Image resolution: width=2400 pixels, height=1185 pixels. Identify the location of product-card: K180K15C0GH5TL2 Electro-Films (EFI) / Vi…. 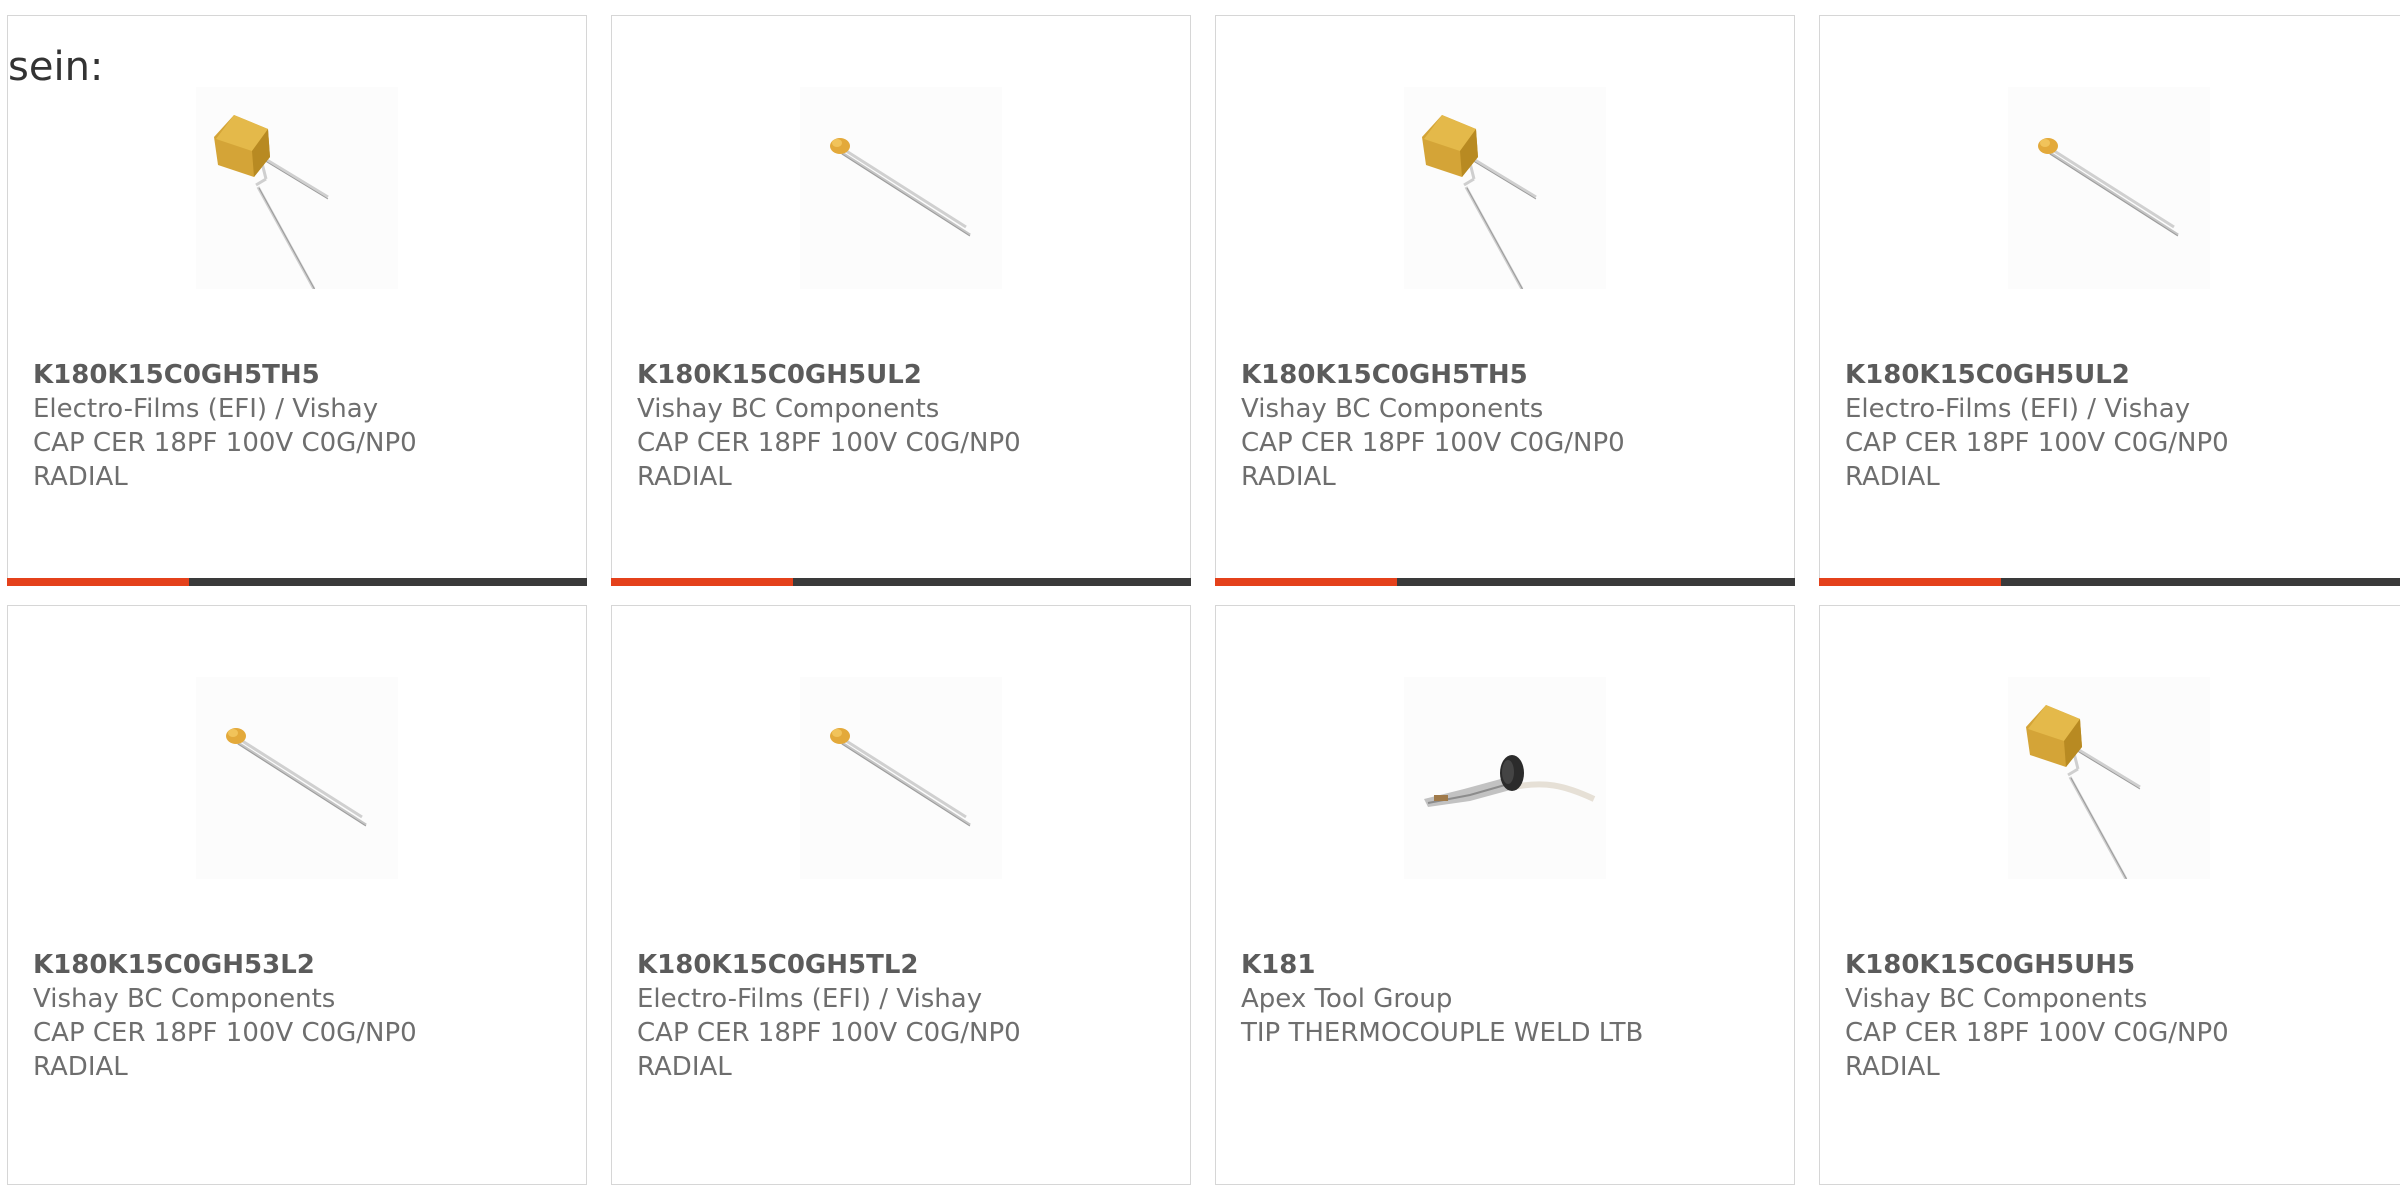
(901, 895).